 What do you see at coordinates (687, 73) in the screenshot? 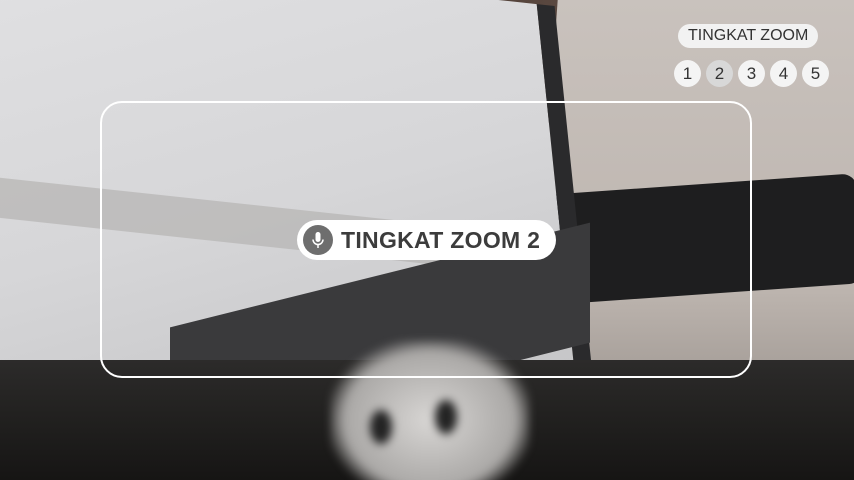
I see `zoom-level-1-button: 1` at bounding box center [687, 73].